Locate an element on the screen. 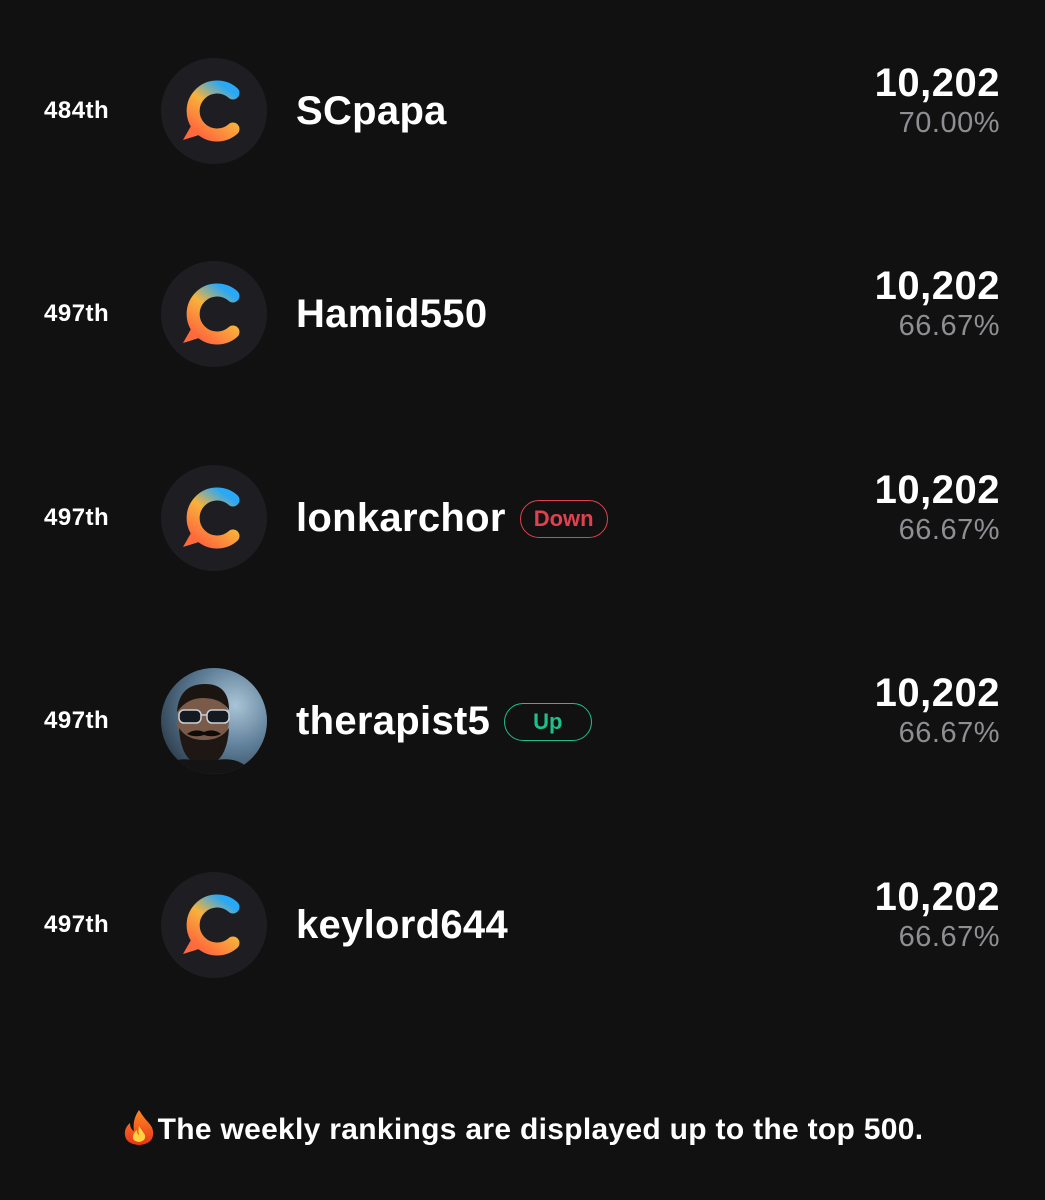 This screenshot has width=1045, height=1200. rank-label: 484th is located at coordinates (77, 110).